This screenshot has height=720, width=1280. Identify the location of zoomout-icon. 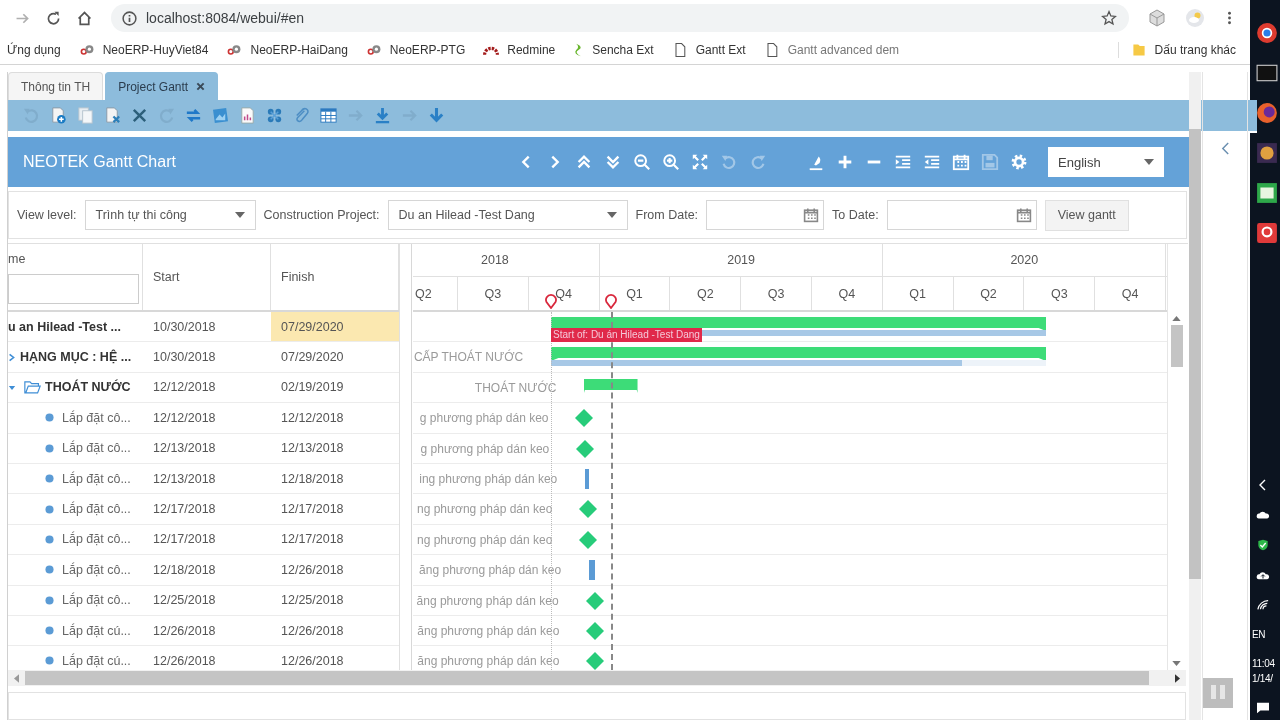
(642, 162).